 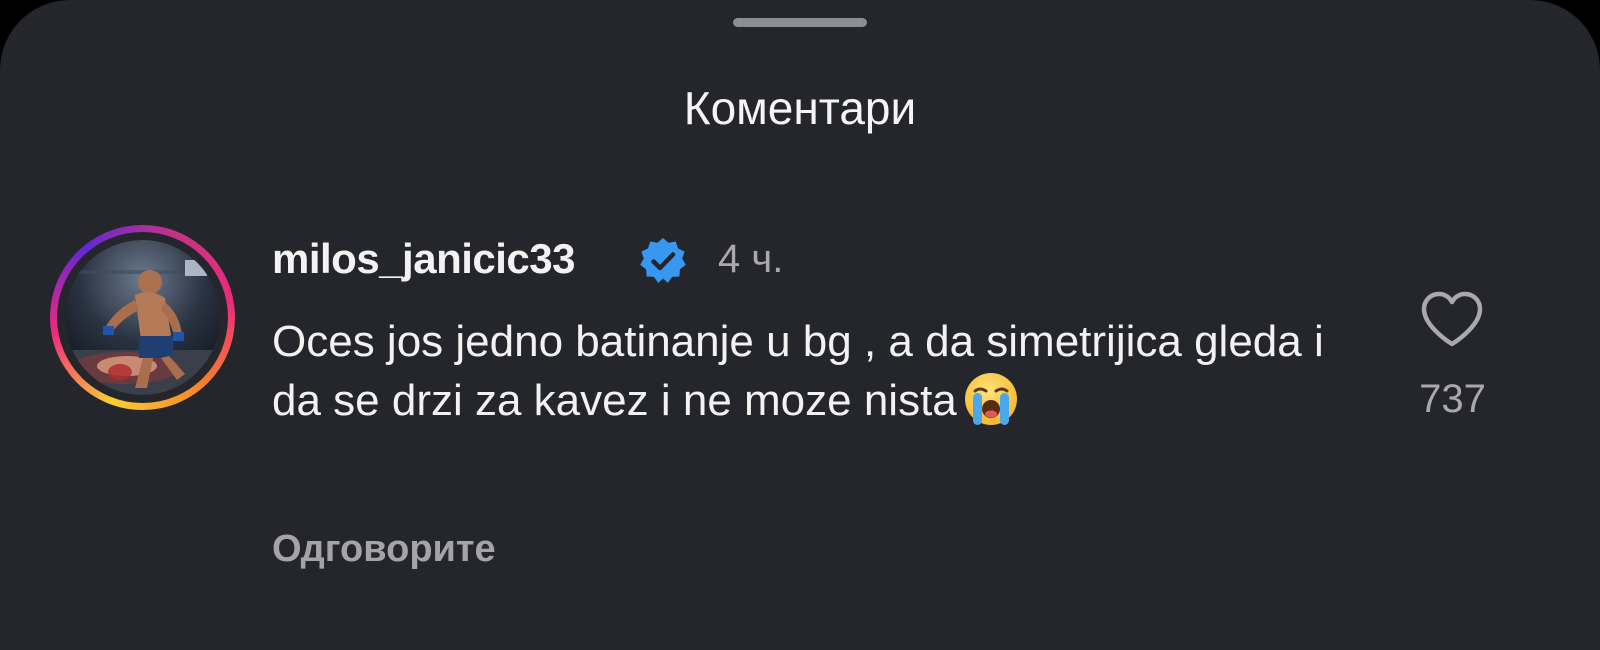 What do you see at coordinates (800, 108) in the screenshot?
I see `sheet-title: Коментари` at bounding box center [800, 108].